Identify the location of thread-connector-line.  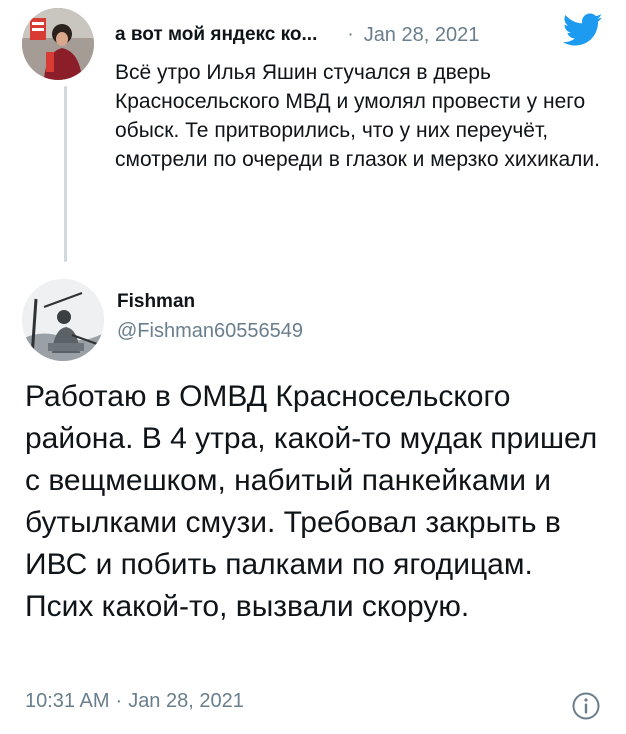
(65, 174).